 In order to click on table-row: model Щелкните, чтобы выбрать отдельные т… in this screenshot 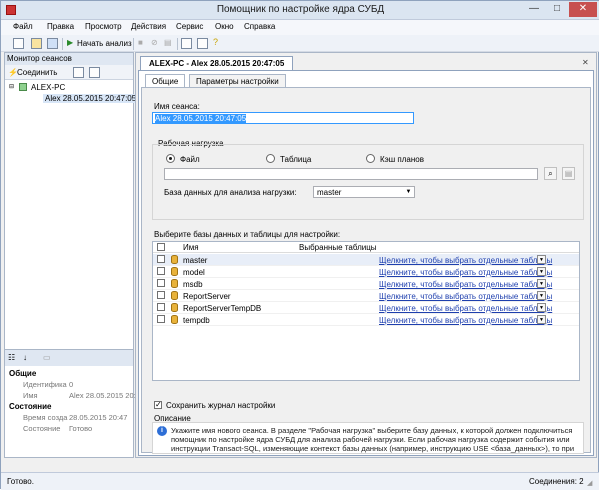, I will do `click(366, 272)`.